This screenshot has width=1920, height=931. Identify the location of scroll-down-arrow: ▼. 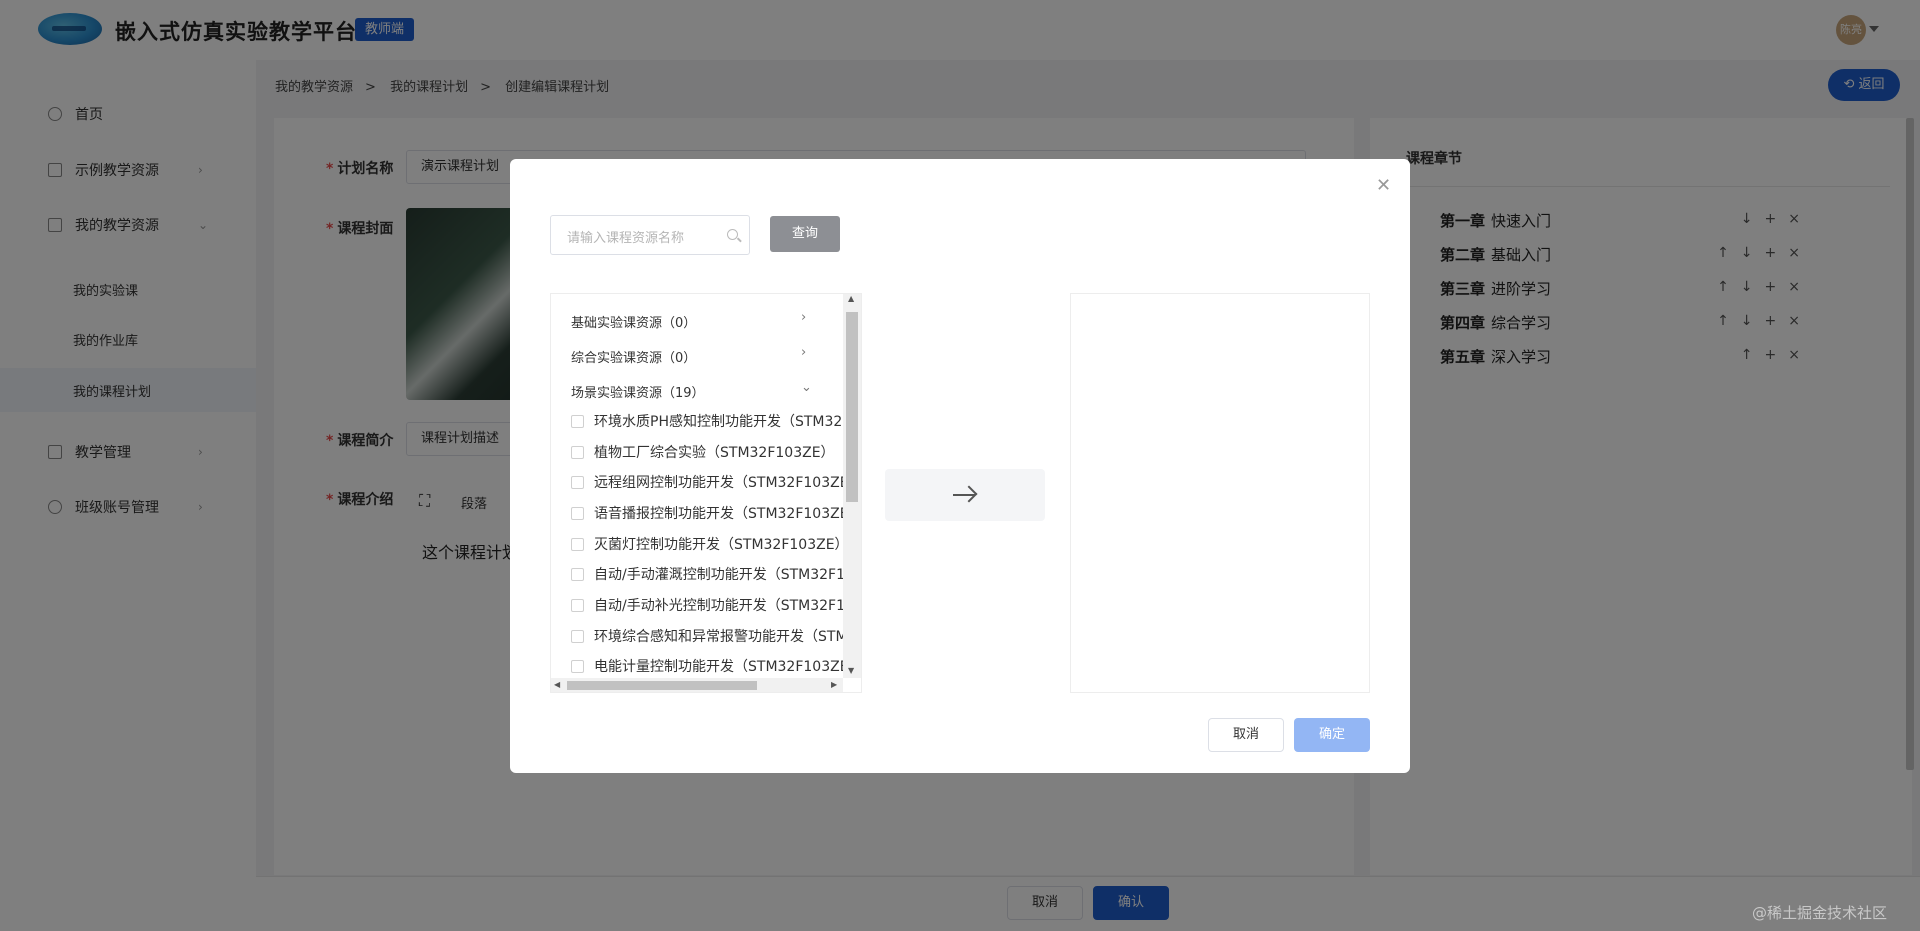
(851, 670).